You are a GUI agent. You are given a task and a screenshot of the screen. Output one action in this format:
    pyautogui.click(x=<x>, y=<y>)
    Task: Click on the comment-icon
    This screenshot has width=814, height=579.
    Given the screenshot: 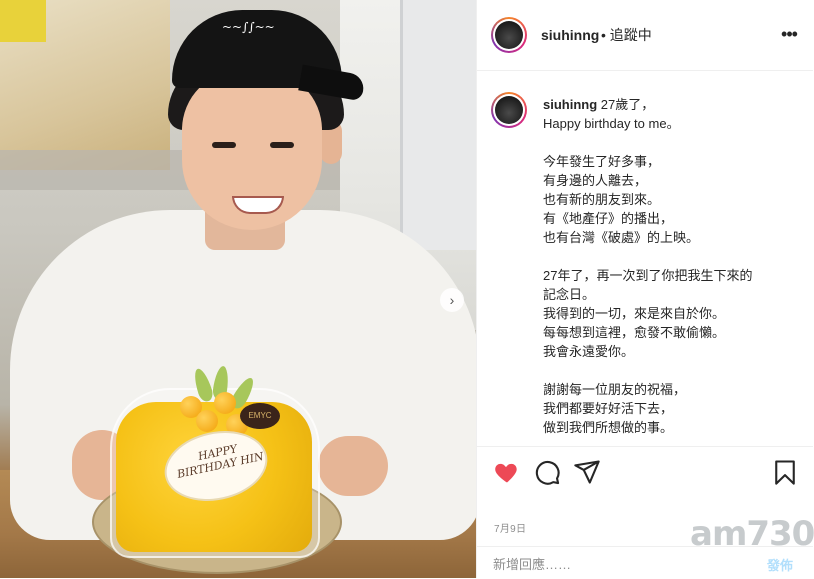 What is the action you would take?
    pyautogui.click(x=547, y=472)
    